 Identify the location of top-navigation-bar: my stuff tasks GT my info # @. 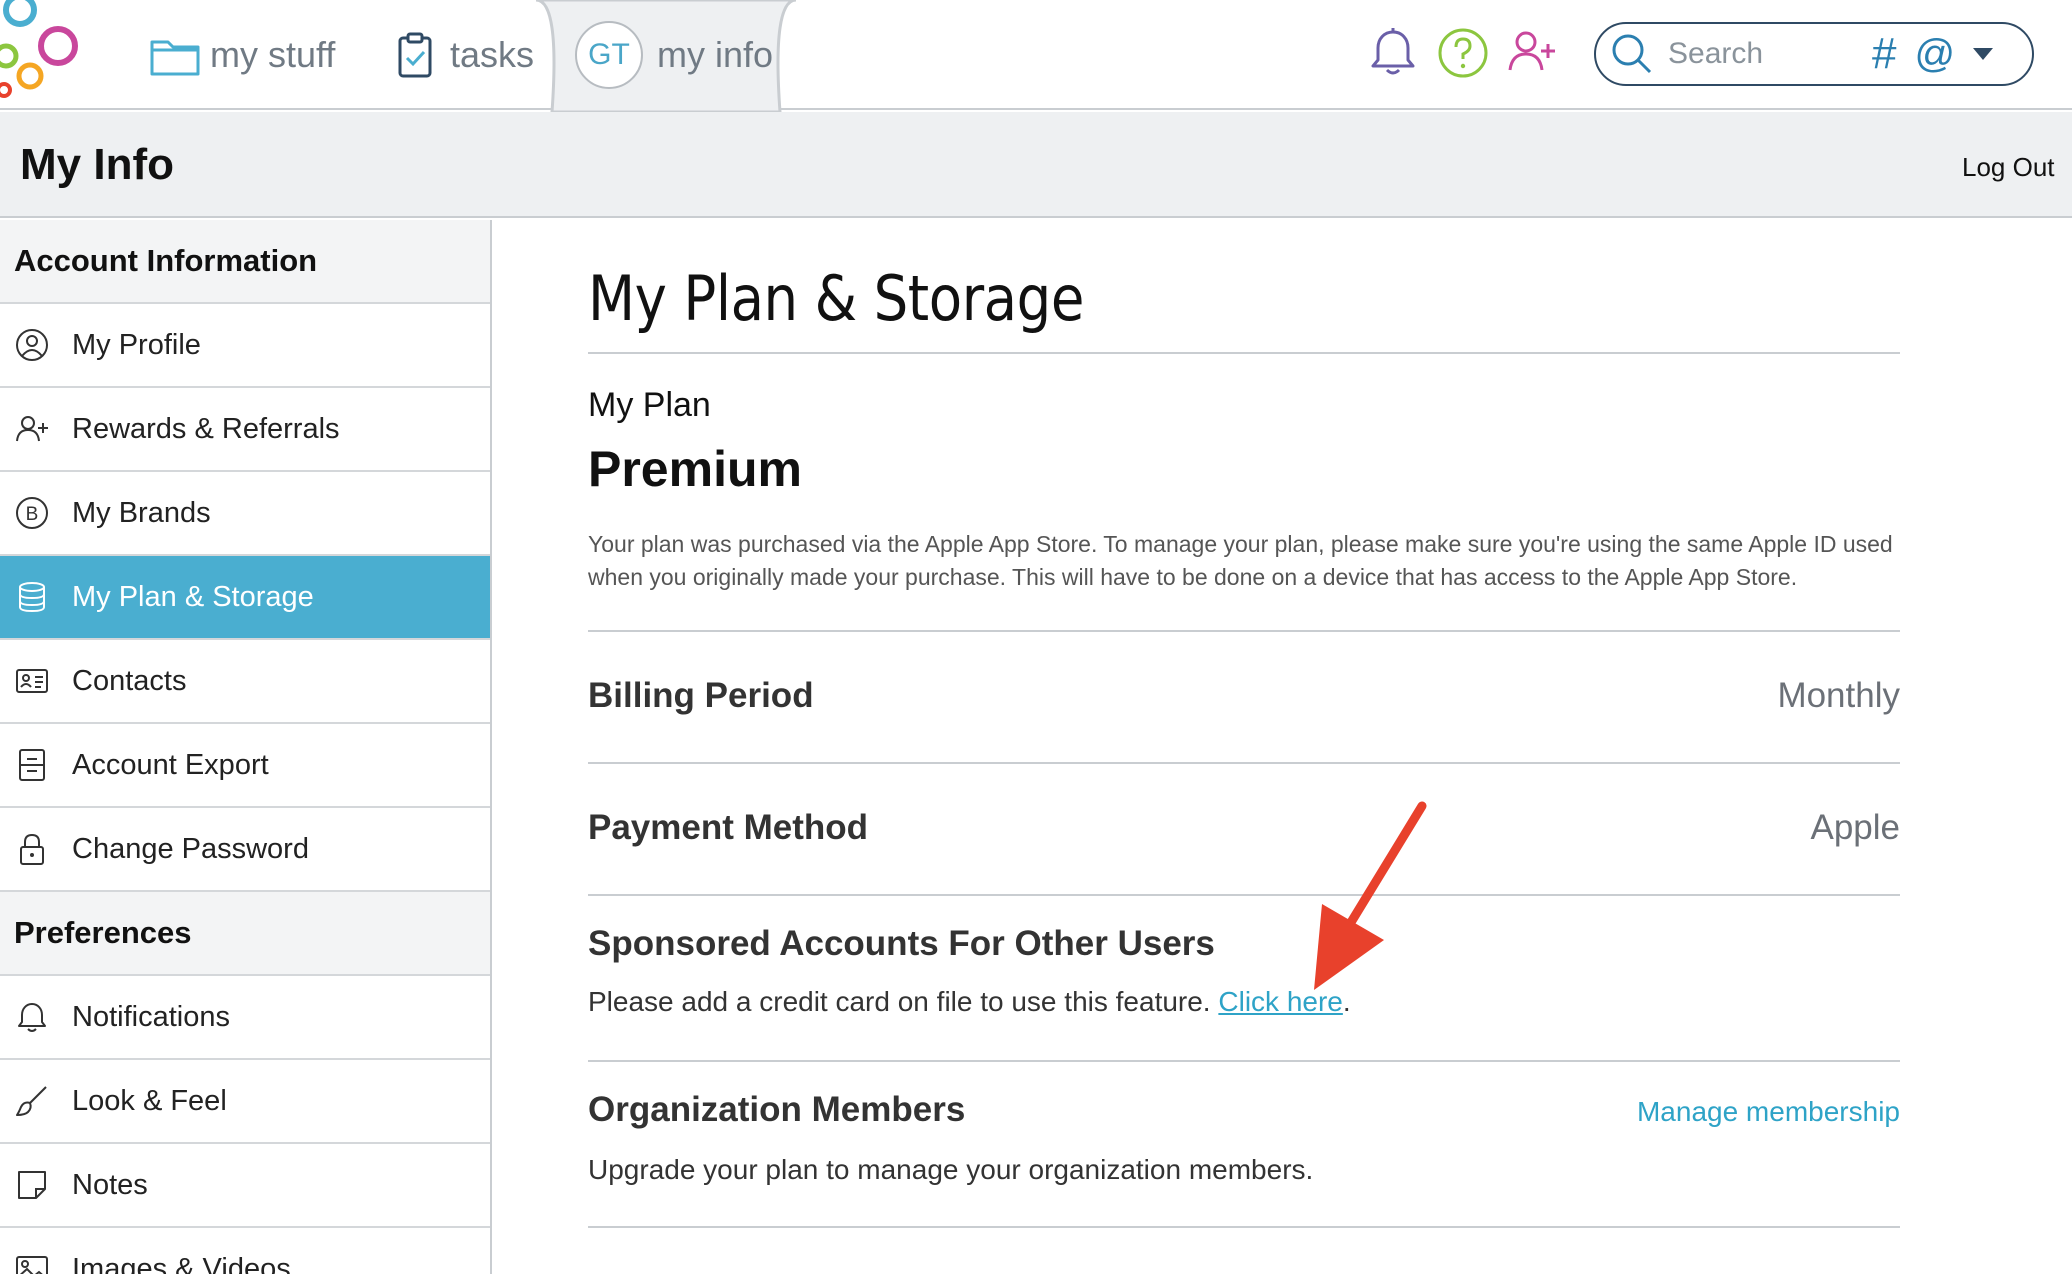
(1036, 56).